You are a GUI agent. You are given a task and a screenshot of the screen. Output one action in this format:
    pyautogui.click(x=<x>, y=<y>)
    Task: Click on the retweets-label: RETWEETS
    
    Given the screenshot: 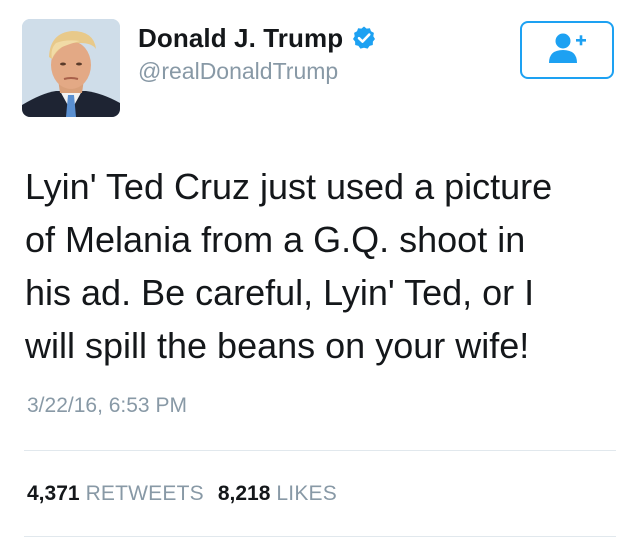 What is the action you would take?
    pyautogui.click(x=144, y=493)
    